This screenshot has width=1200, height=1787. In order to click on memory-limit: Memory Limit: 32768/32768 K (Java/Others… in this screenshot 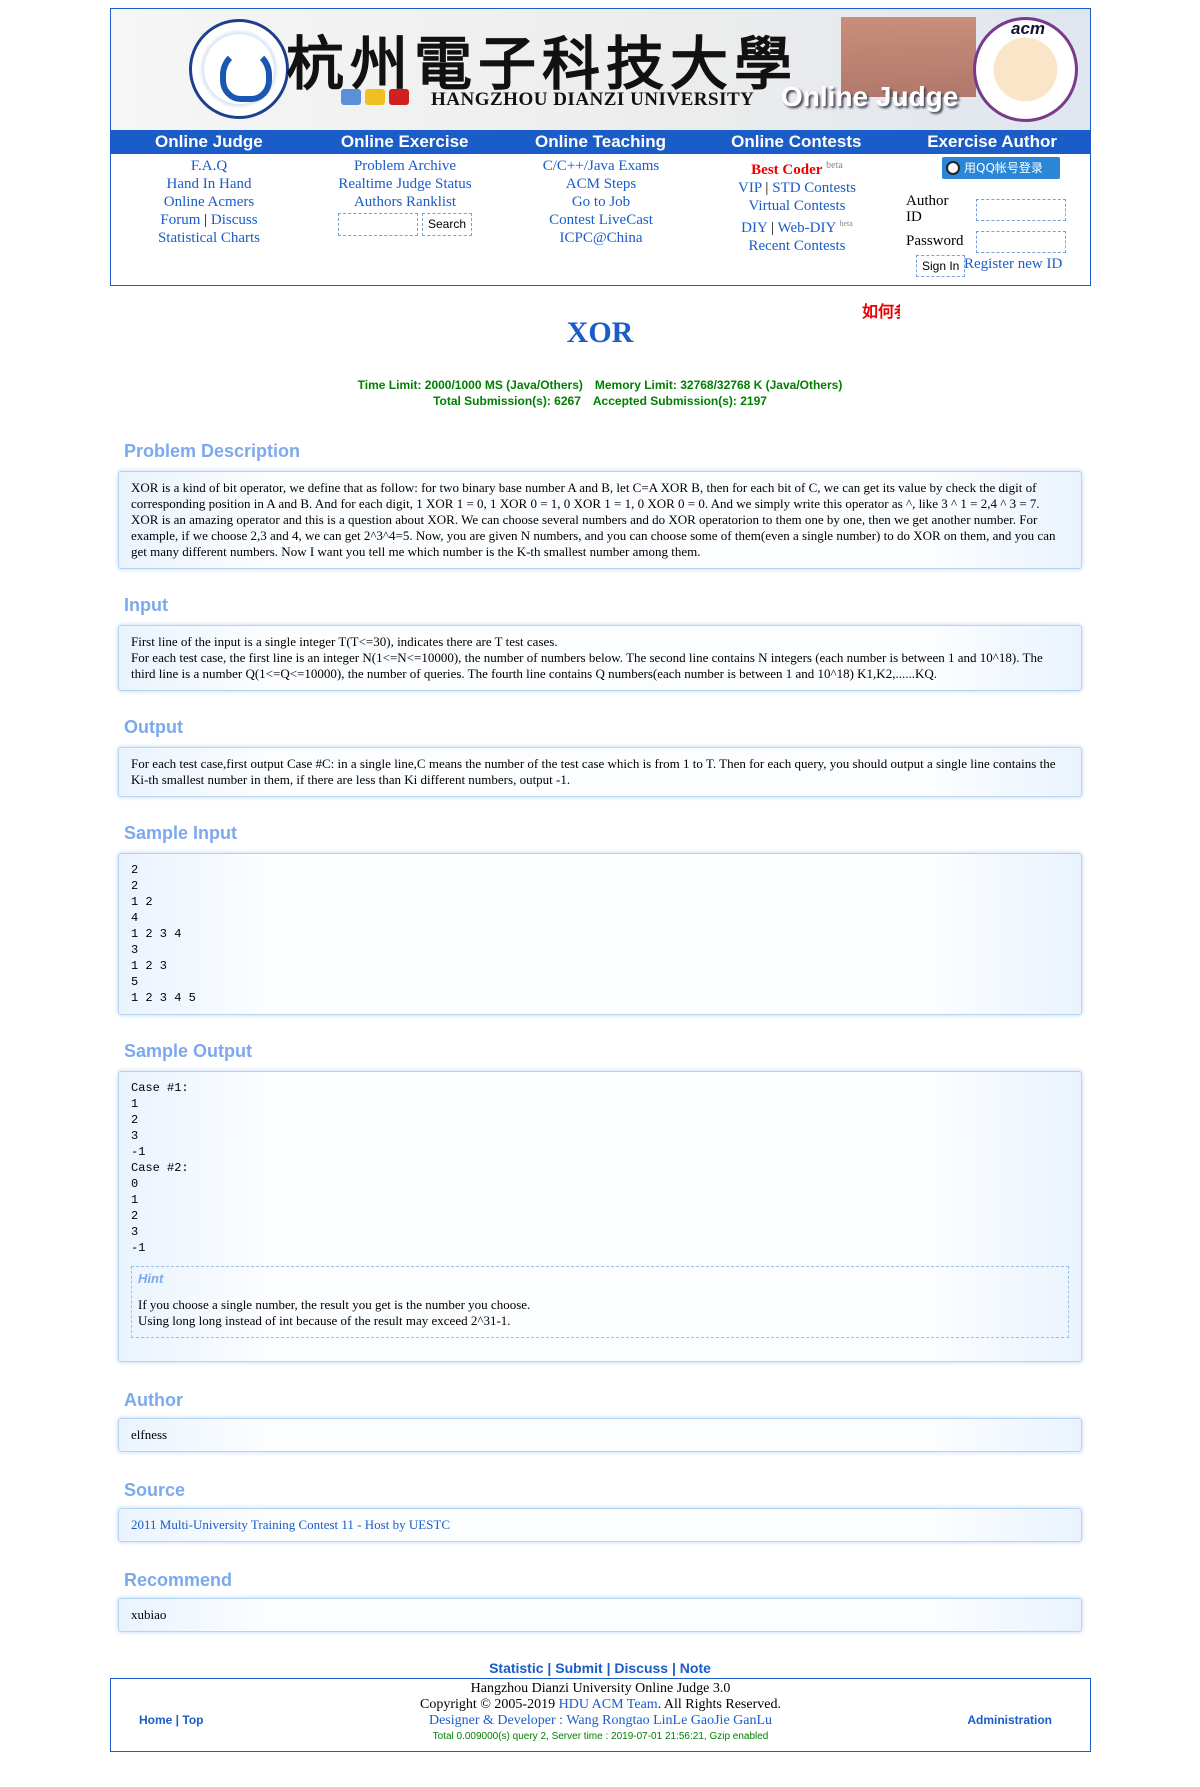, I will do `click(718, 385)`.